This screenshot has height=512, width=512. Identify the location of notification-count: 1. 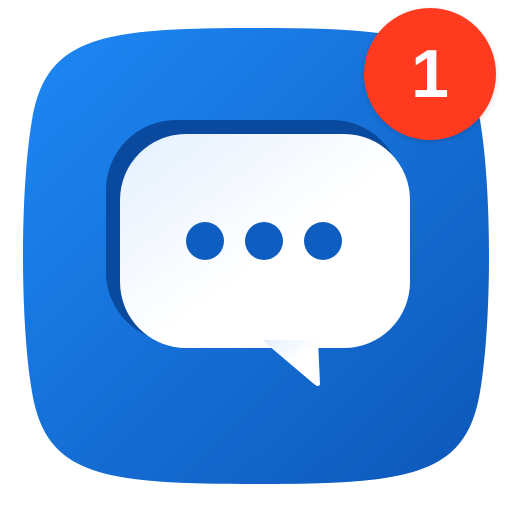
(430, 74).